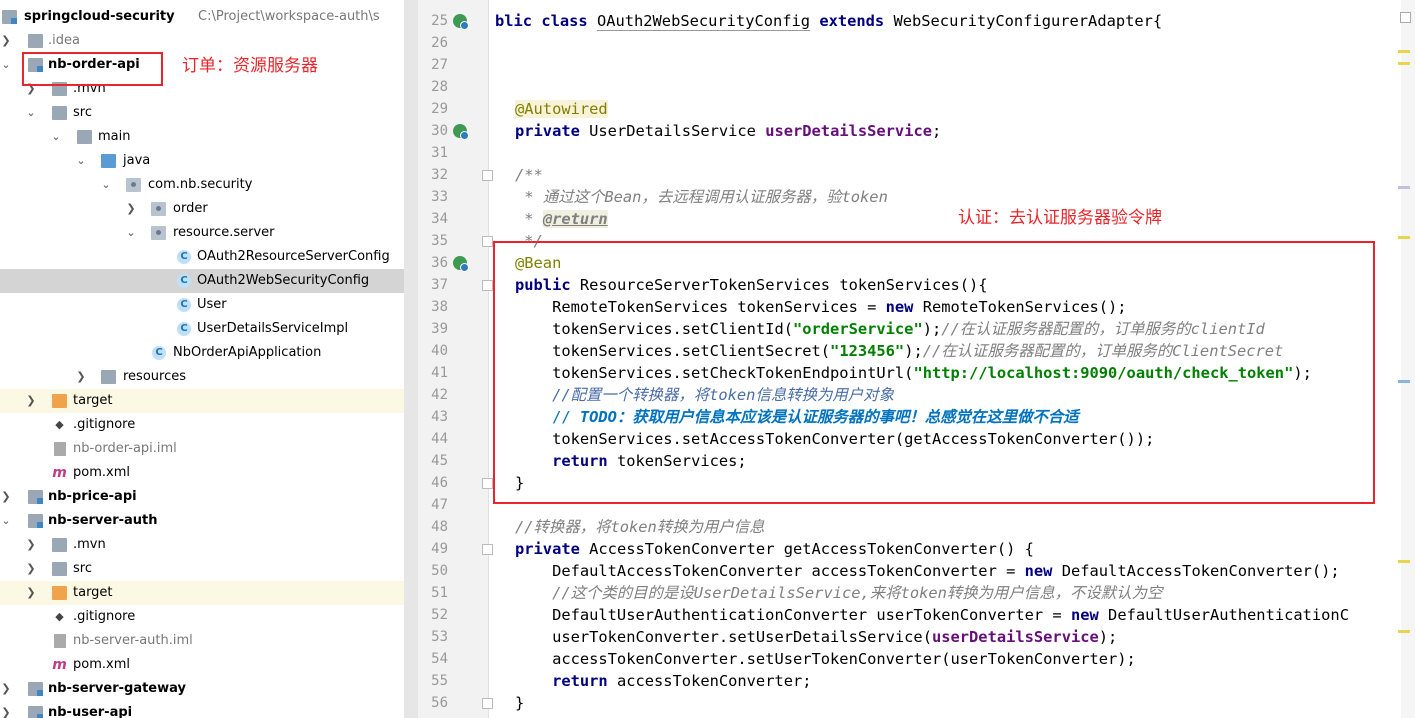 The width and height of the screenshot is (1415, 718). Describe the element at coordinates (202, 617) in the screenshot. I see `tree-item-auth-gitignore: ◆ .gitignore` at that location.